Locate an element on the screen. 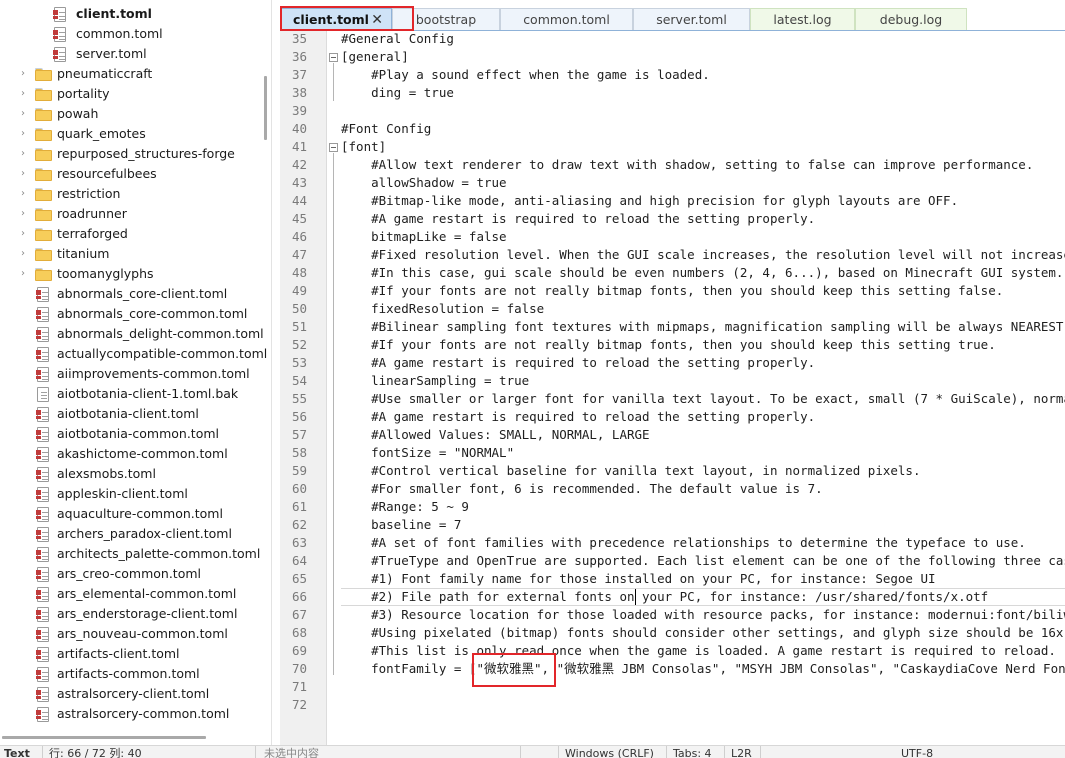 Image resolution: width=1065 pixels, height=758 pixels. code-line: #General Config is located at coordinates (397, 39).